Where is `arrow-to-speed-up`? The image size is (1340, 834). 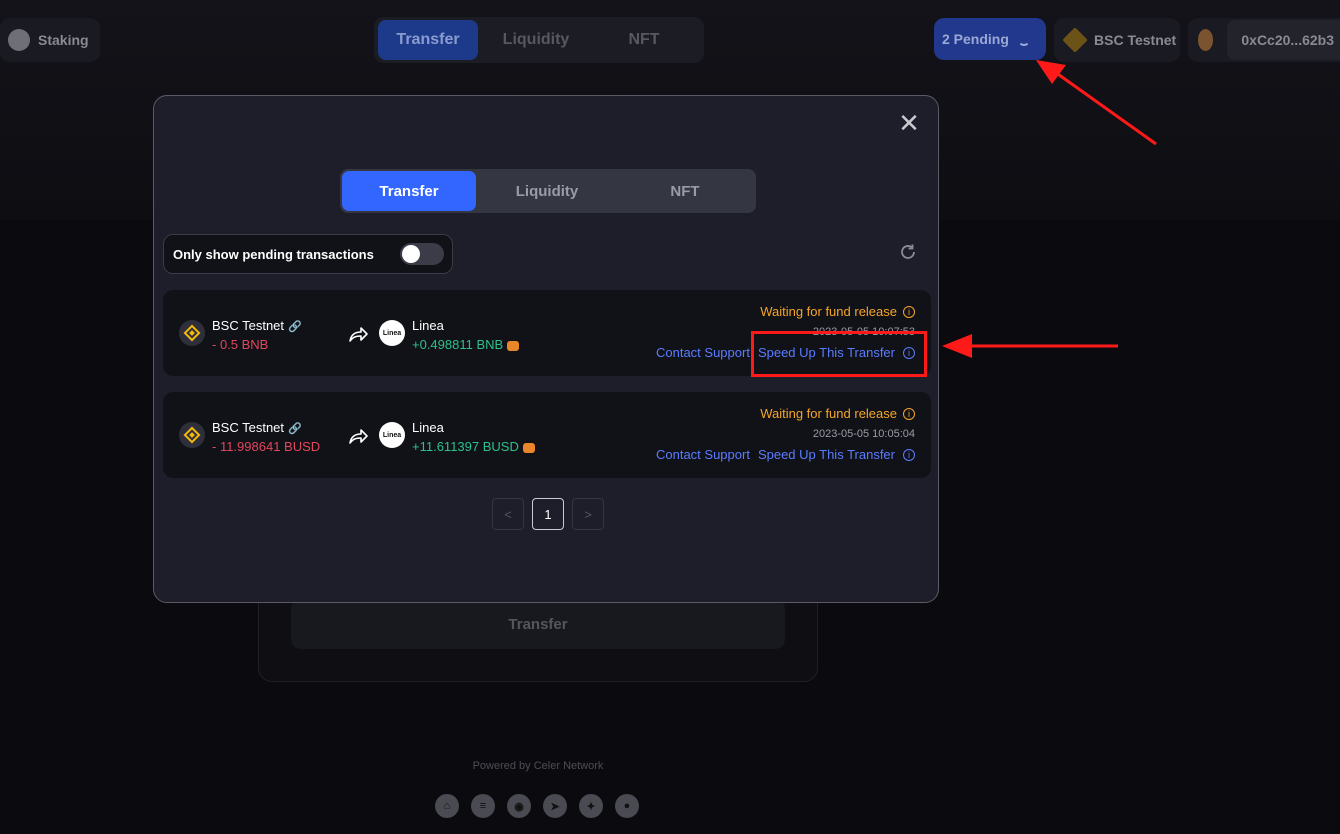
arrow-to-speed-up is located at coordinates (1030, 346).